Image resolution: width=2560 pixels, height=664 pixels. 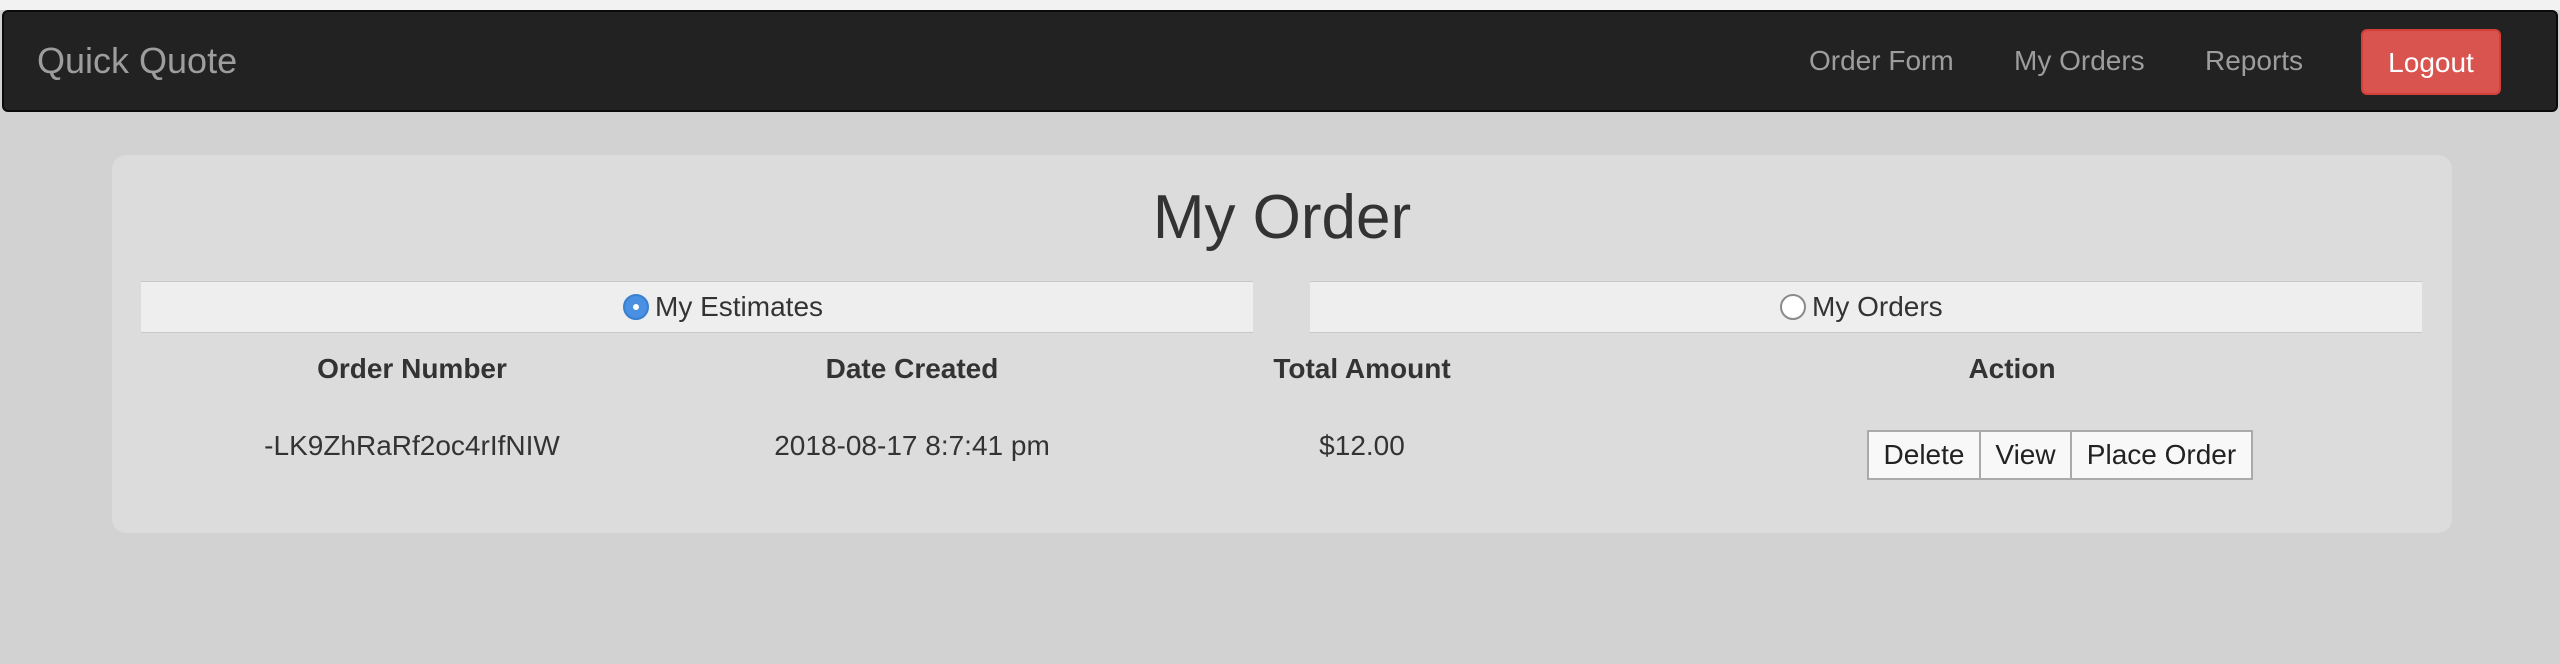 What do you see at coordinates (412, 368) in the screenshot?
I see `header-order-number: Order Number` at bounding box center [412, 368].